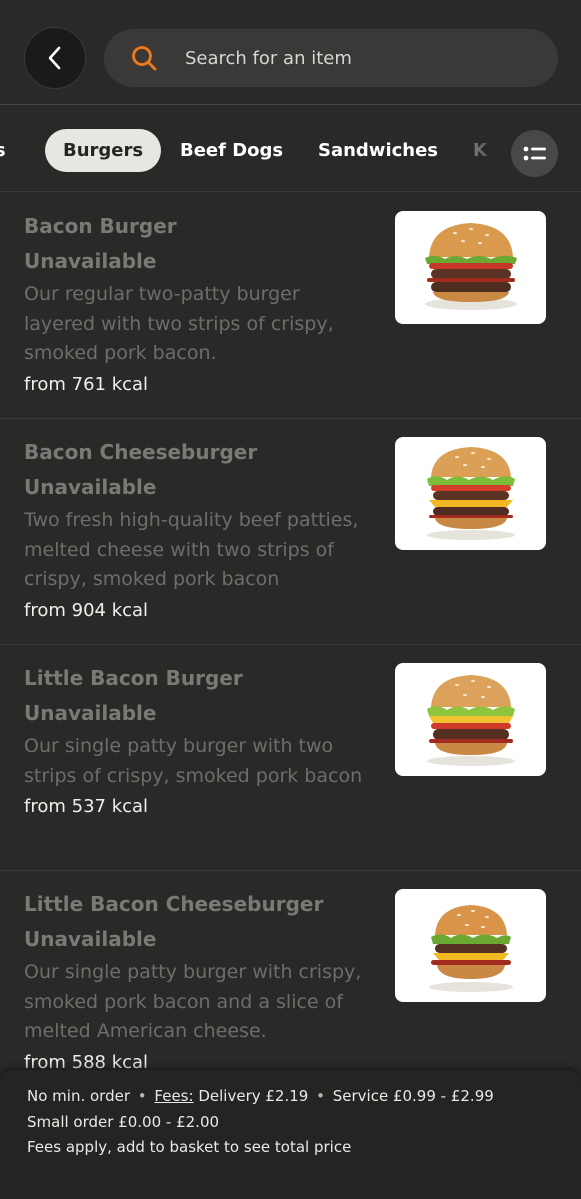 This screenshot has width=581, height=1199. I want to click on category-list-button, so click(534, 153).